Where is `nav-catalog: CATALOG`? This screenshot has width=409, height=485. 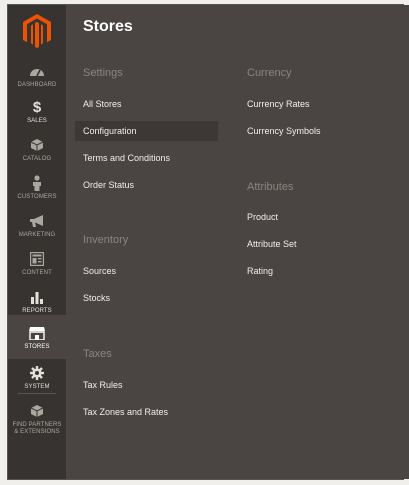 nav-catalog: CATALOG is located at coordinates (37, 149).